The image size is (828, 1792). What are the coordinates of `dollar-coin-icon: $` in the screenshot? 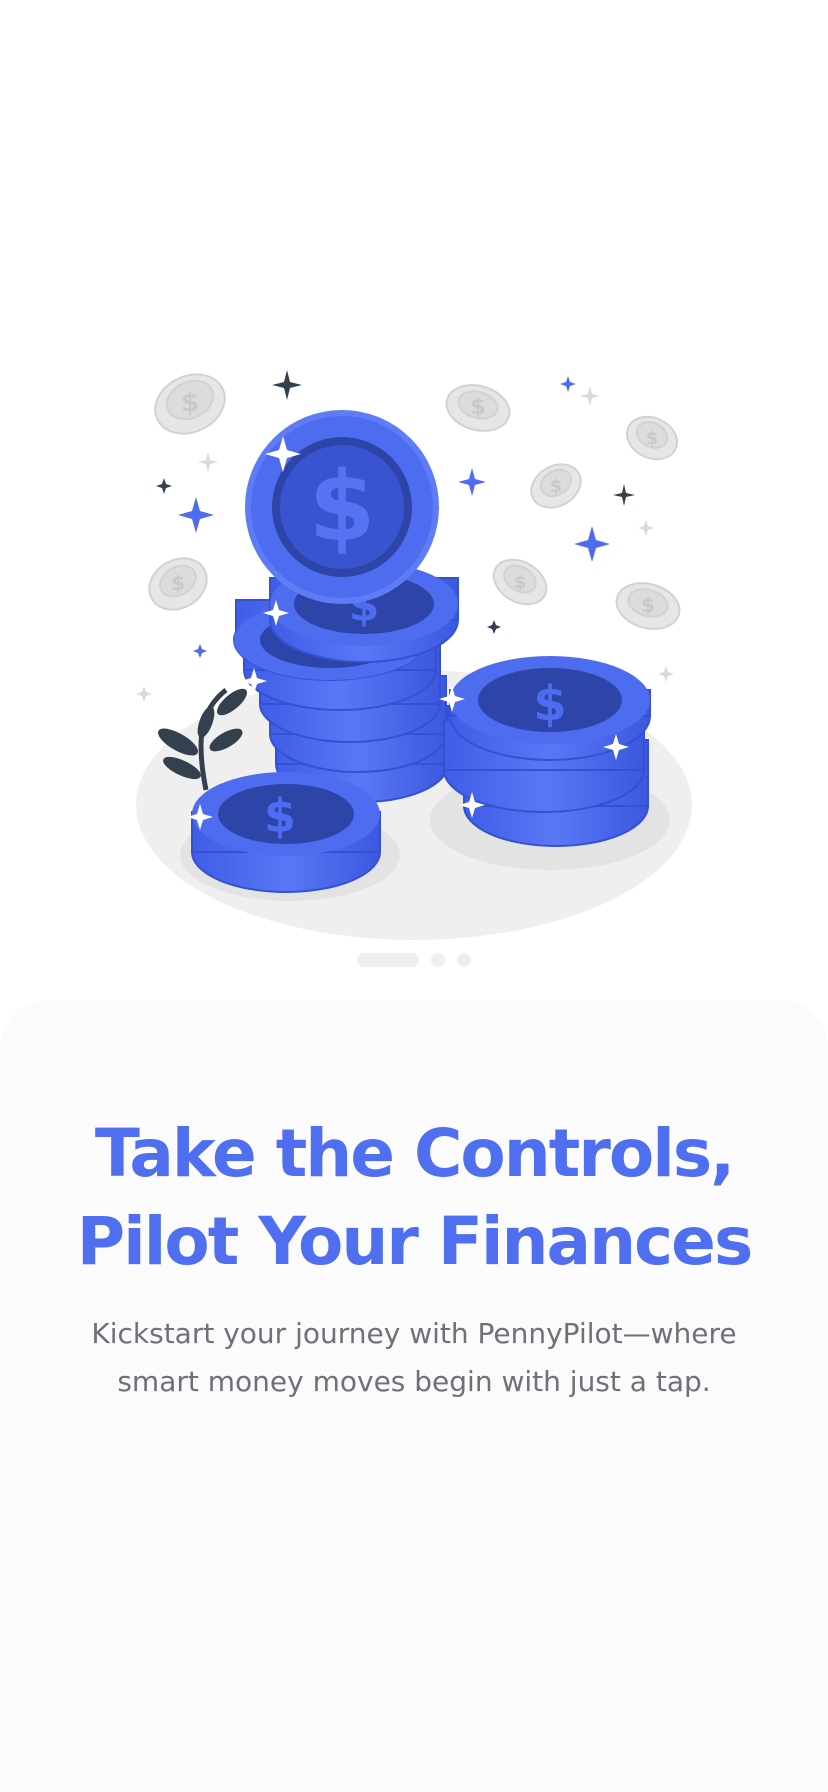 It's located at (342, 507).